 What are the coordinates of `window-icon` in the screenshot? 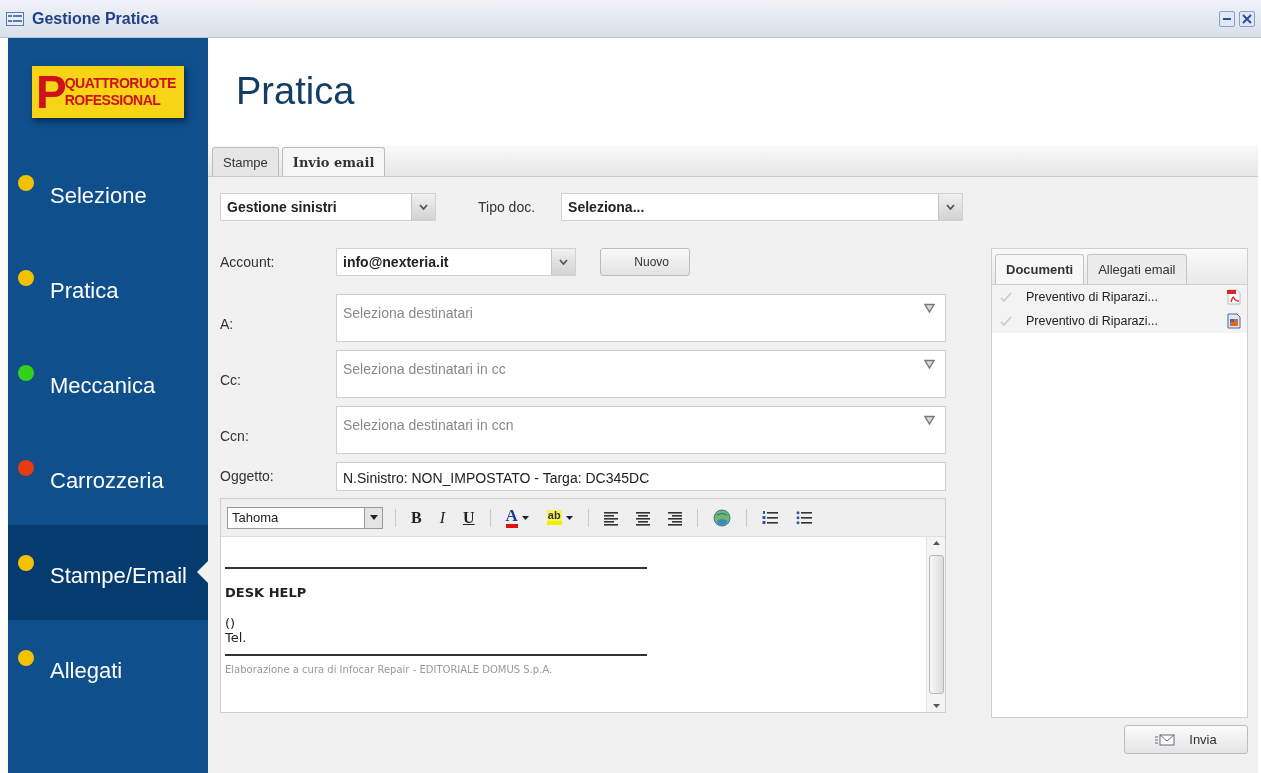 It's located at (15, 18).